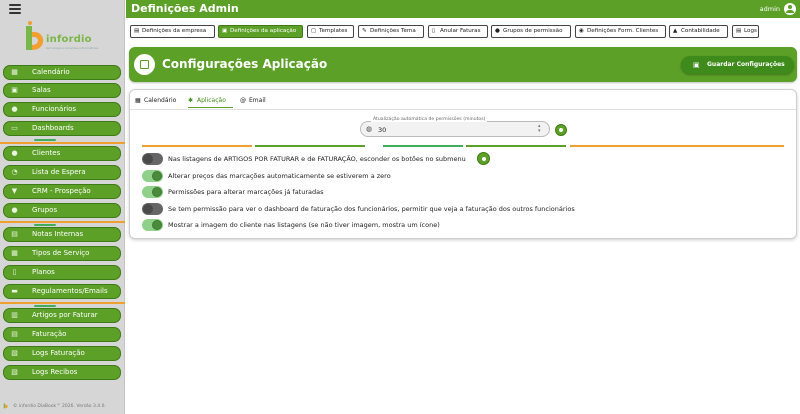 This screenshot has width=800, height=414. Describe the element at coordinates (750, 31) in the screenshot. I see `tab-label: Logs` at that location.